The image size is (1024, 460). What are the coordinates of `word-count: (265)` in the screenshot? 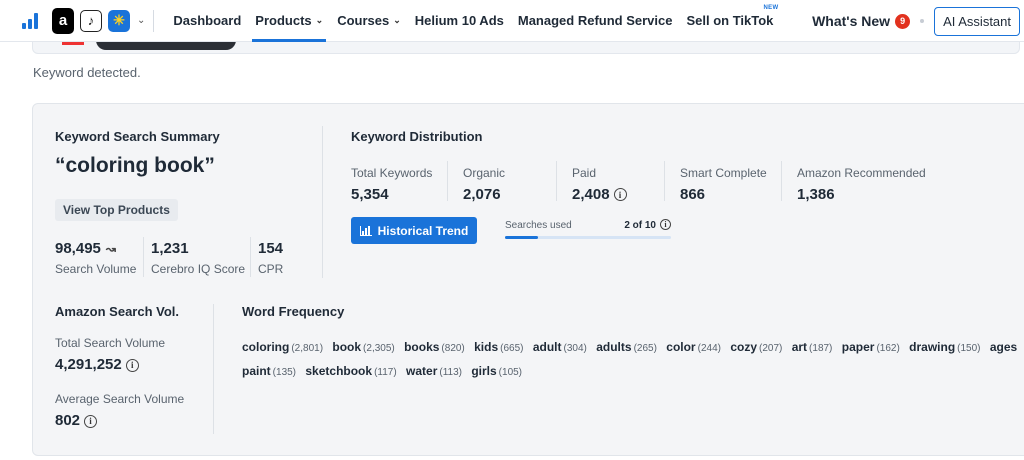 It's located at (645, 348).